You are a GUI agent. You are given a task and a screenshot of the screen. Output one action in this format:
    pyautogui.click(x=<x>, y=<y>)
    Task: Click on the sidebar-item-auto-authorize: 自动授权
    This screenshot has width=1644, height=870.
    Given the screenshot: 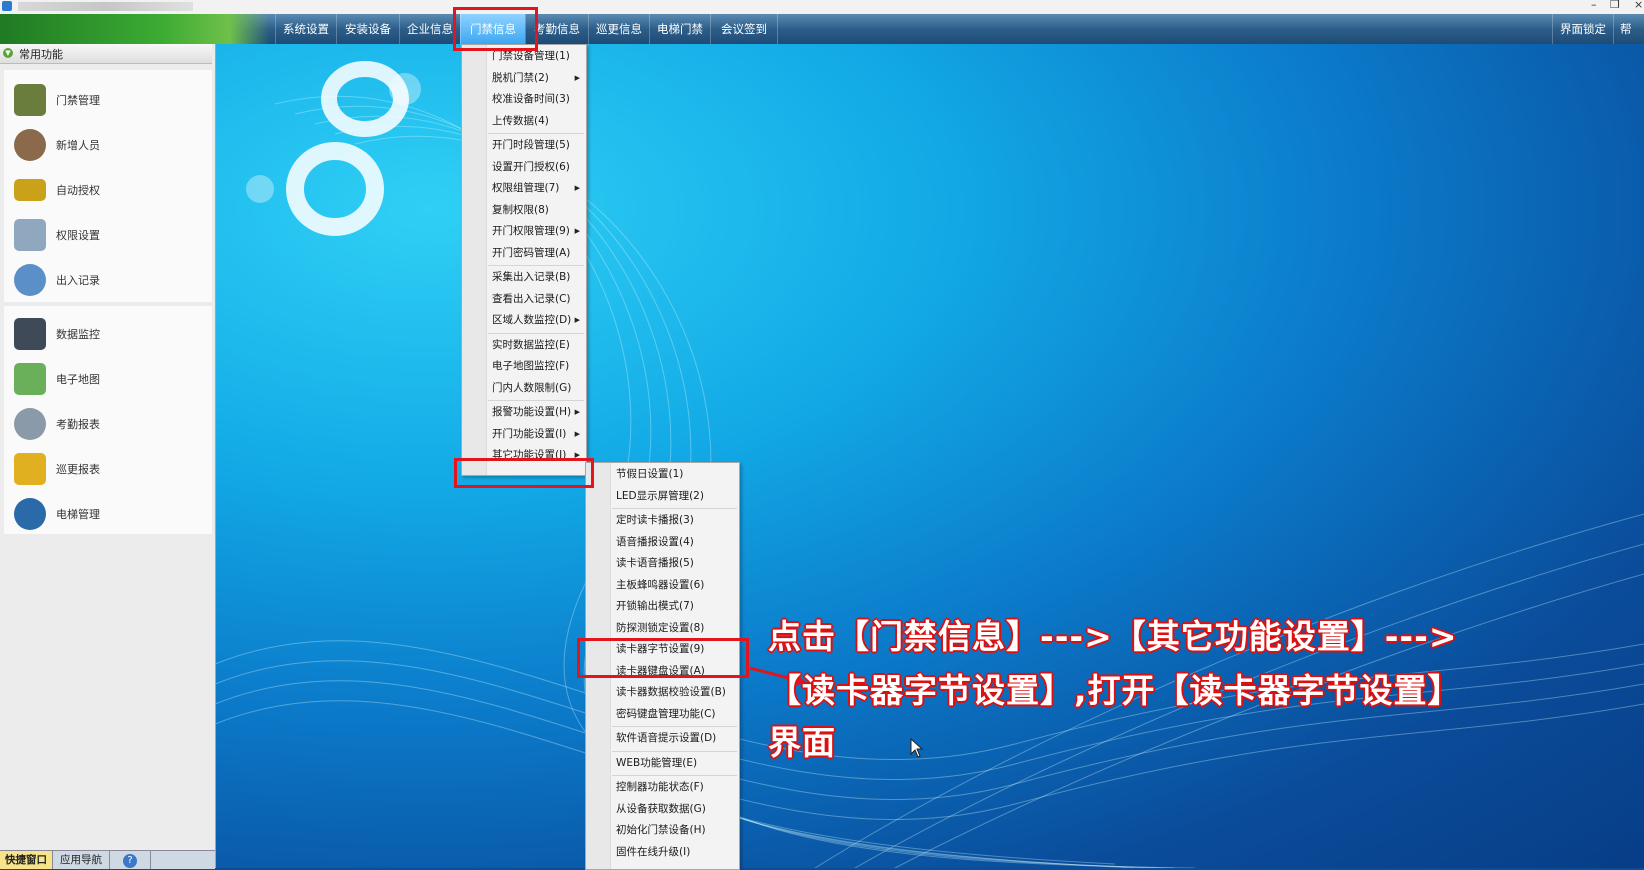 What is the action you would take?
    pyautogui.click(x=104, y=190)
    